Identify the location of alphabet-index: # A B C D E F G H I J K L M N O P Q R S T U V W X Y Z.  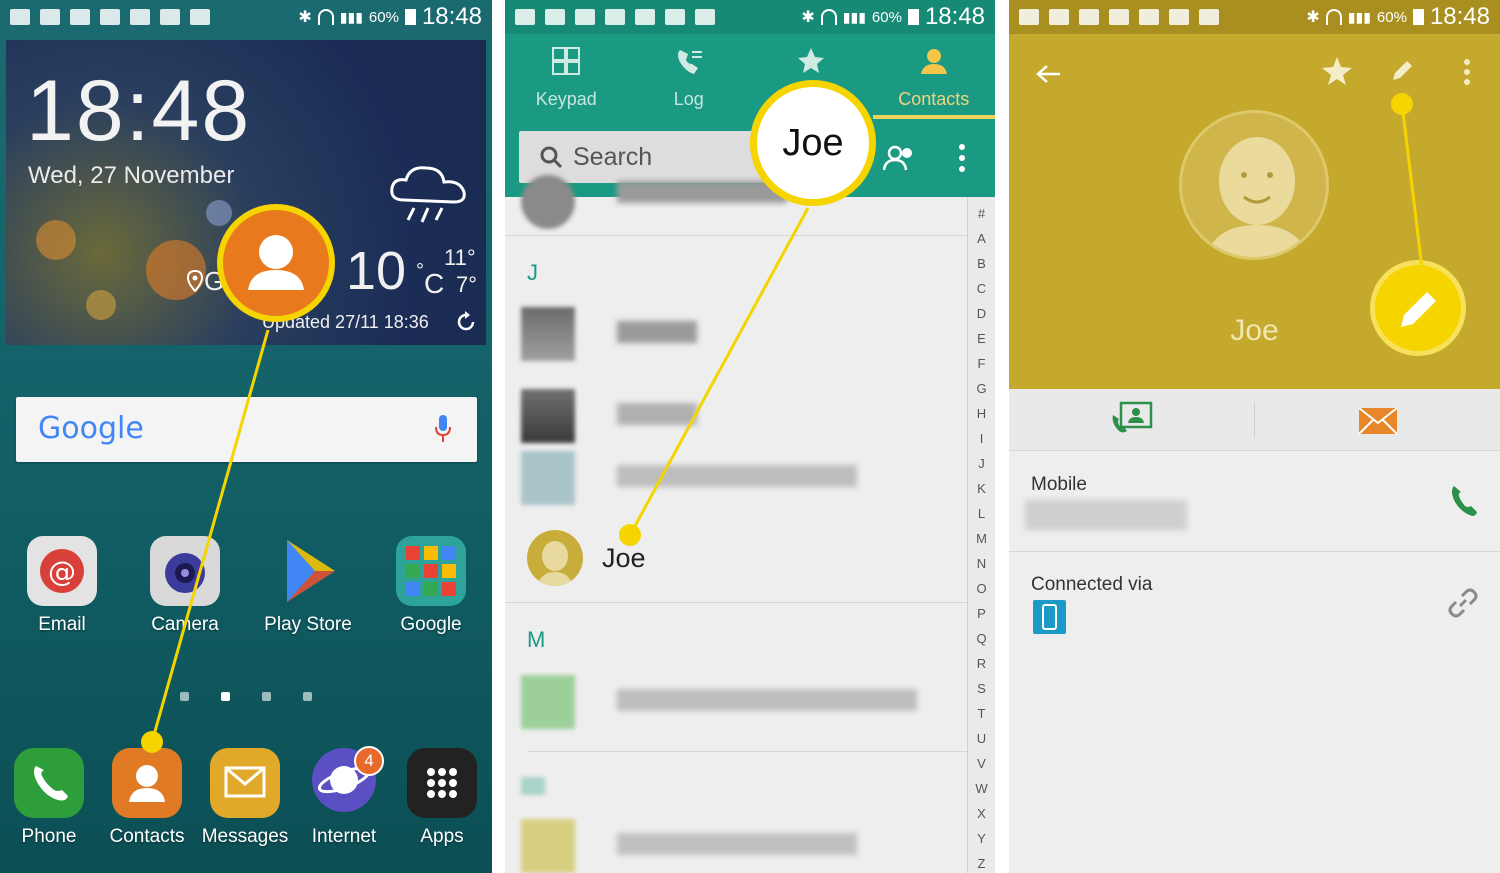
(981, 535).